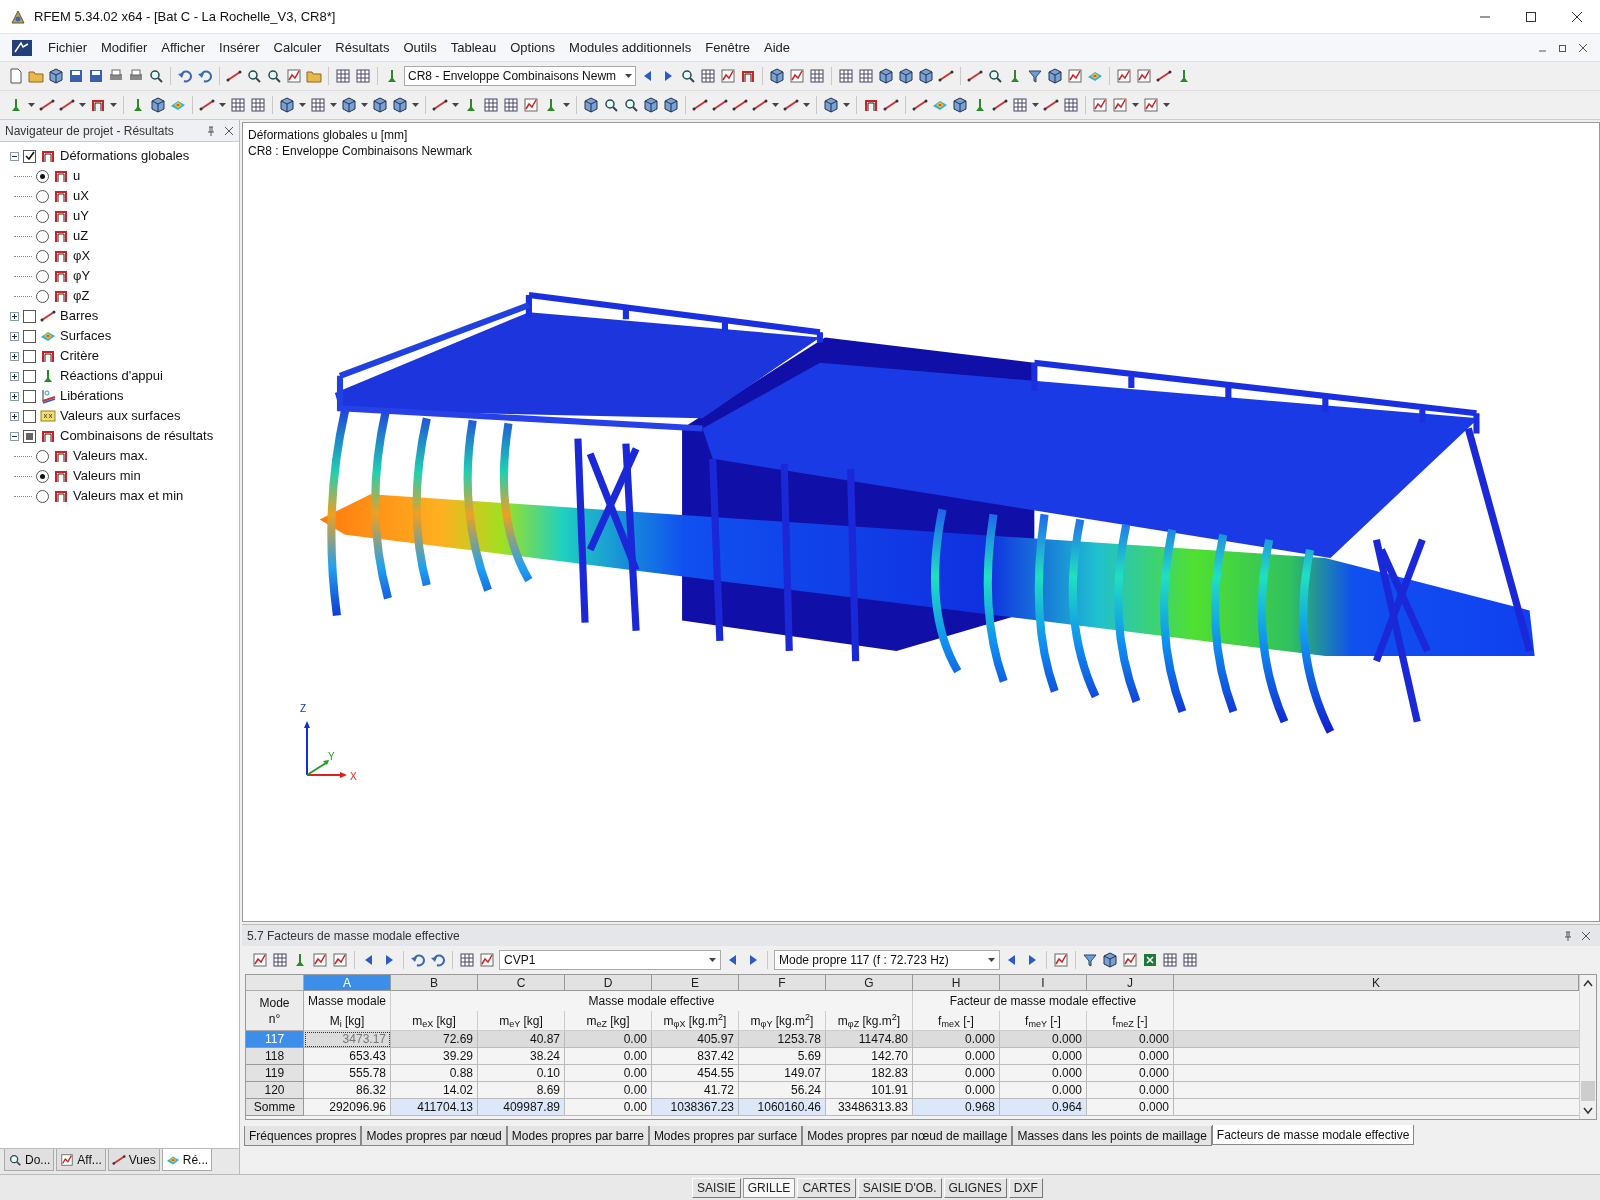 The height and width of the screenshot is (1200, 1600). I want to click on menu-item: Aide, so click(777, 47).